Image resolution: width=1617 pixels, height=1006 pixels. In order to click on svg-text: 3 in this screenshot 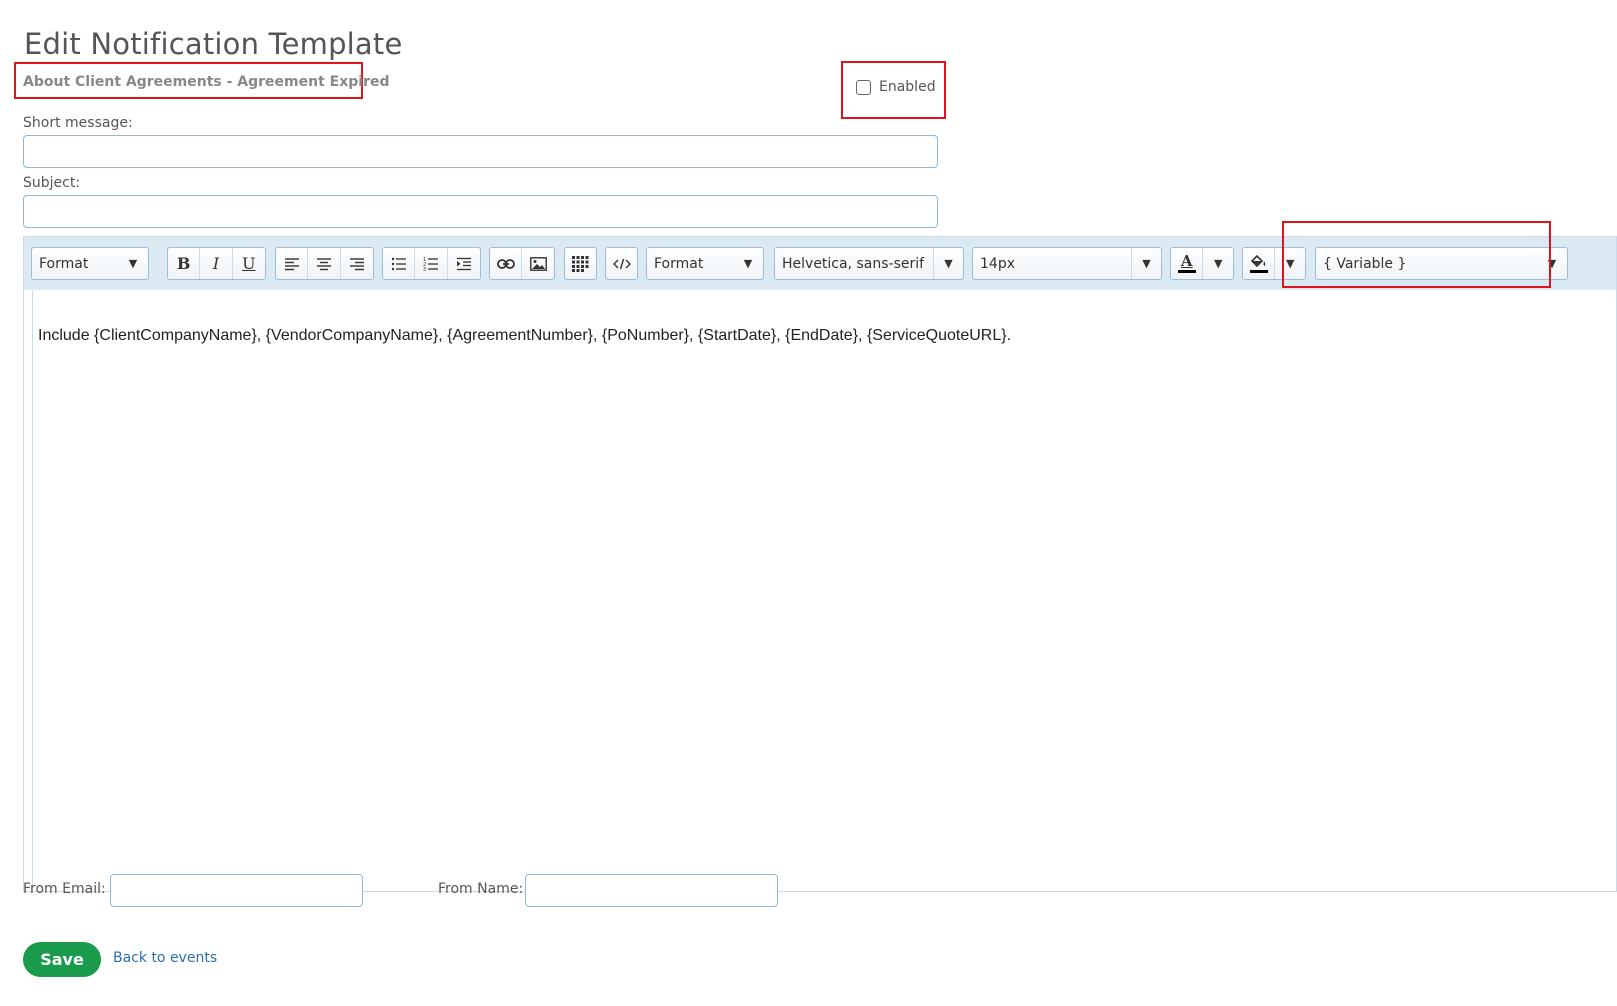, I will do `click(424, 269)`.